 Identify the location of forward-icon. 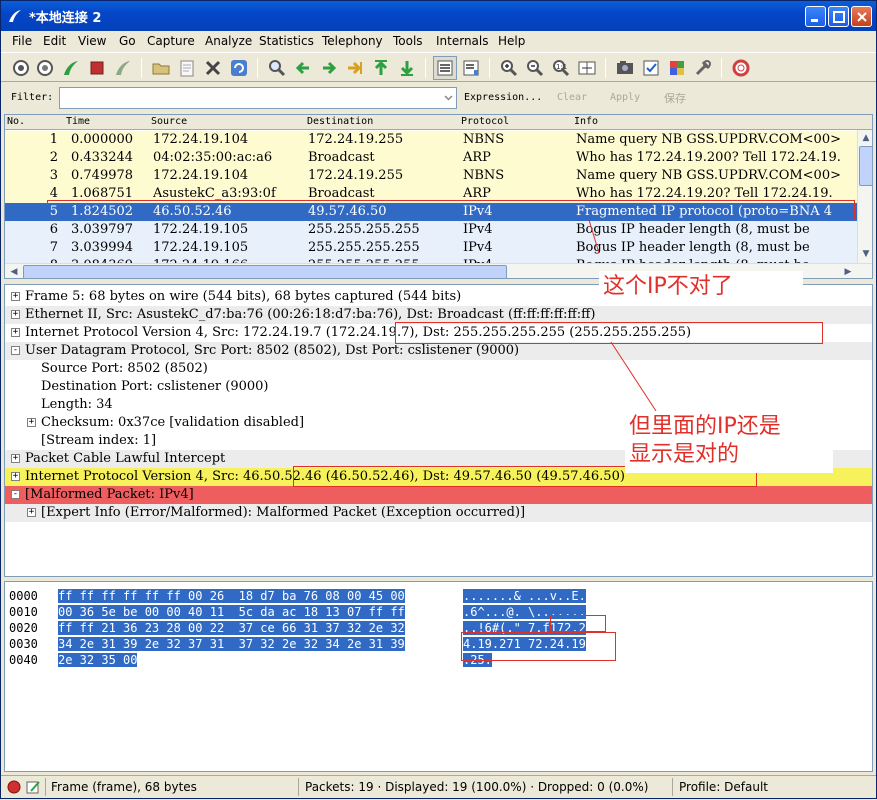
(329, 68).